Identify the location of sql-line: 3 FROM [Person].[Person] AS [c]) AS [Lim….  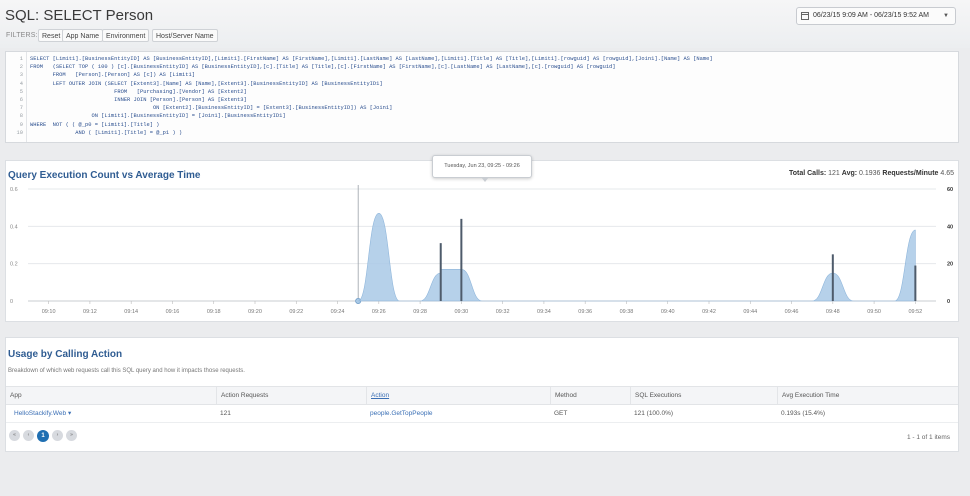
(482, 75).